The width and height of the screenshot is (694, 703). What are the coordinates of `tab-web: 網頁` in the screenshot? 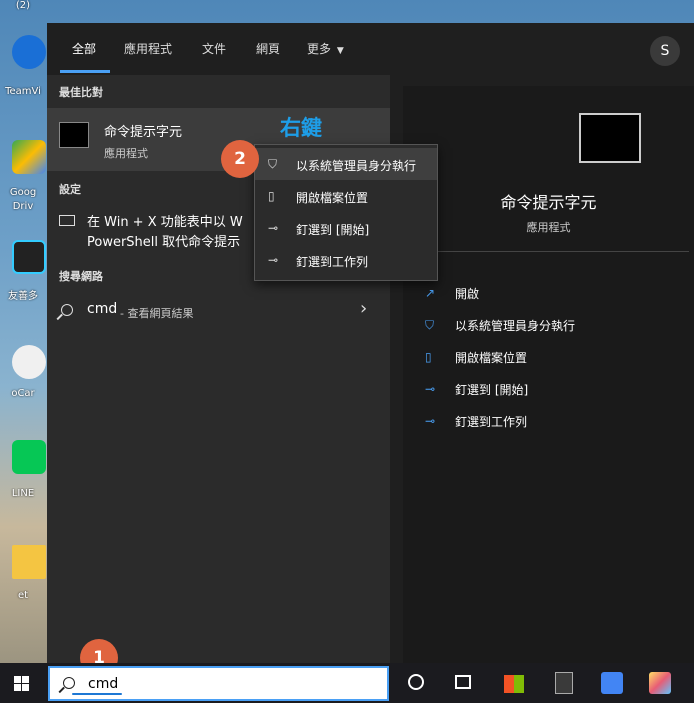 It's located at (268, 48).